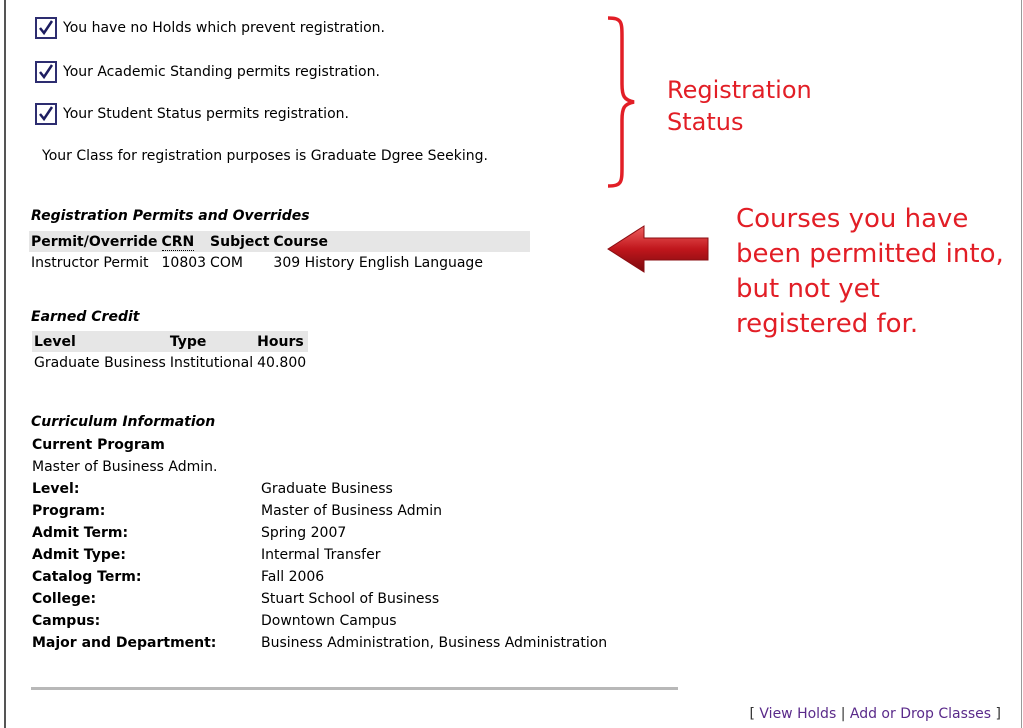 This screenshot has height=728, width=1023. I want to click on curriculum-row: Campus: Downtown Campus, so click(319, 621).